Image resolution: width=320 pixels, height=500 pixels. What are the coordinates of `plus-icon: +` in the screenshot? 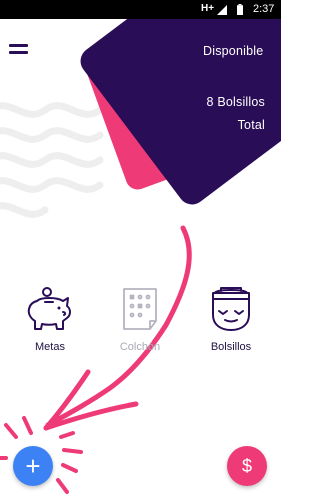 It's located at (33, 466).